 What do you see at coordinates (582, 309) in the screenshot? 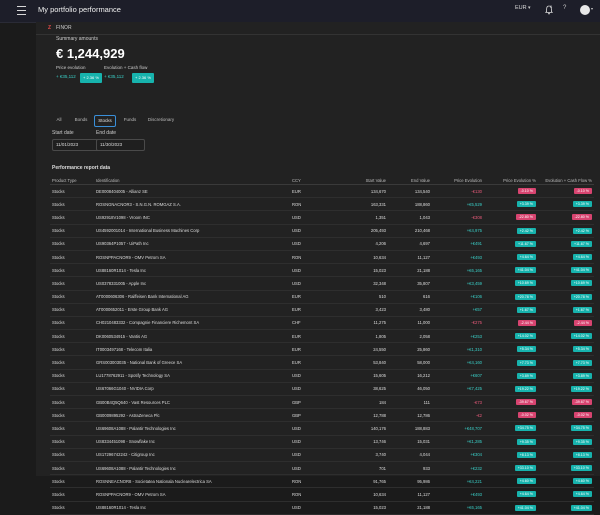
I see `percent-badge: +1.67 %` at bounding box center [582, 309].